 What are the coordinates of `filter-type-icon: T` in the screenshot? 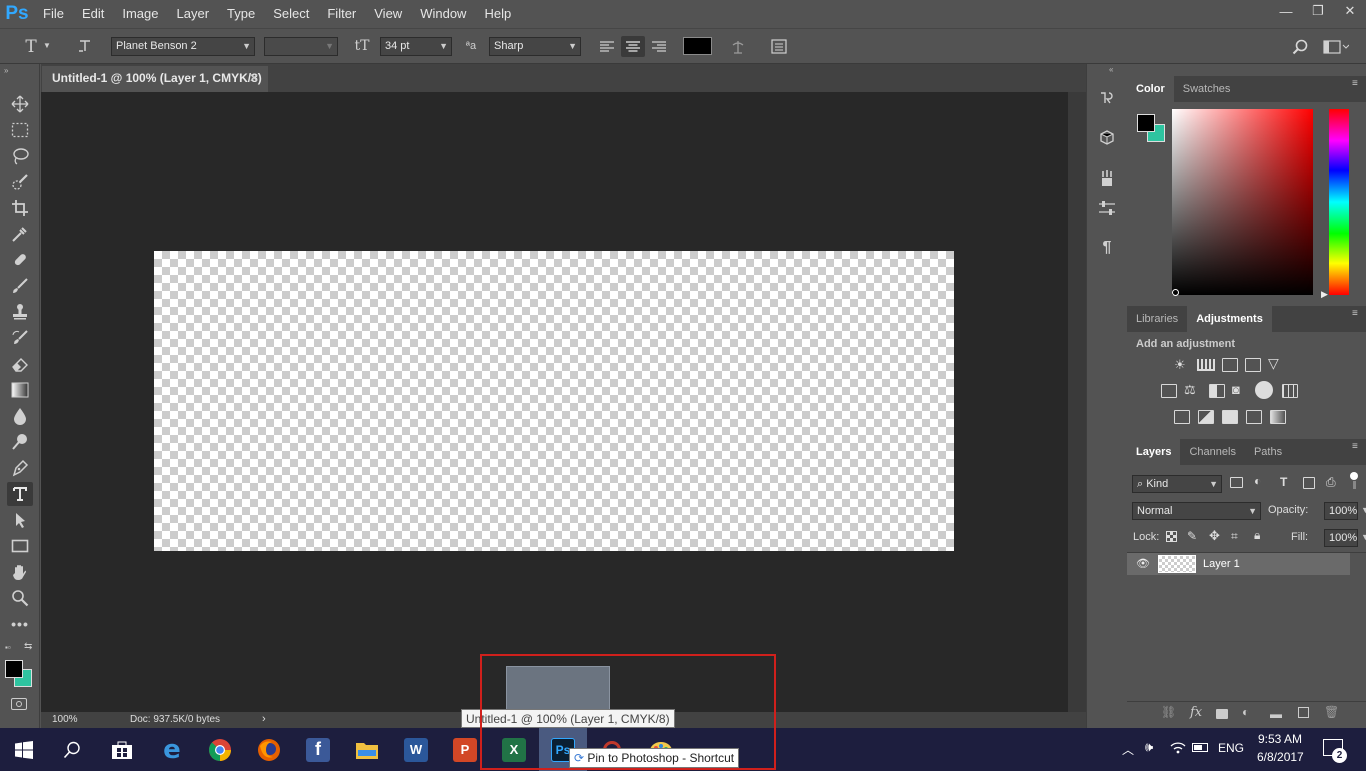 It's located at (1283, 482).